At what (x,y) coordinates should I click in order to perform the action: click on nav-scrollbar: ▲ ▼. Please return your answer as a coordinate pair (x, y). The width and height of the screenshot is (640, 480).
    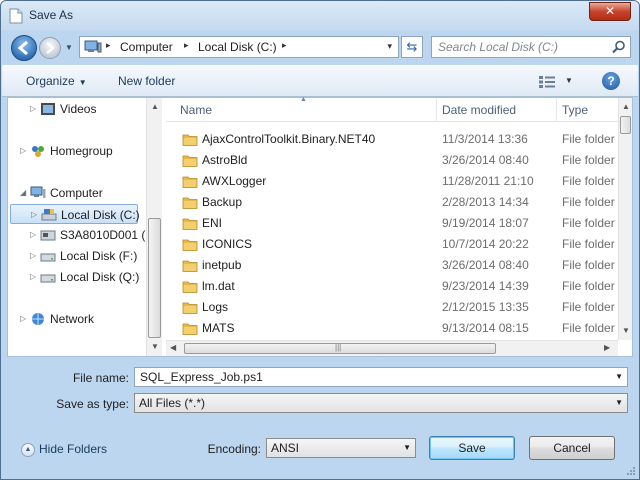
    Looking at the image, I should click on (154, 227).